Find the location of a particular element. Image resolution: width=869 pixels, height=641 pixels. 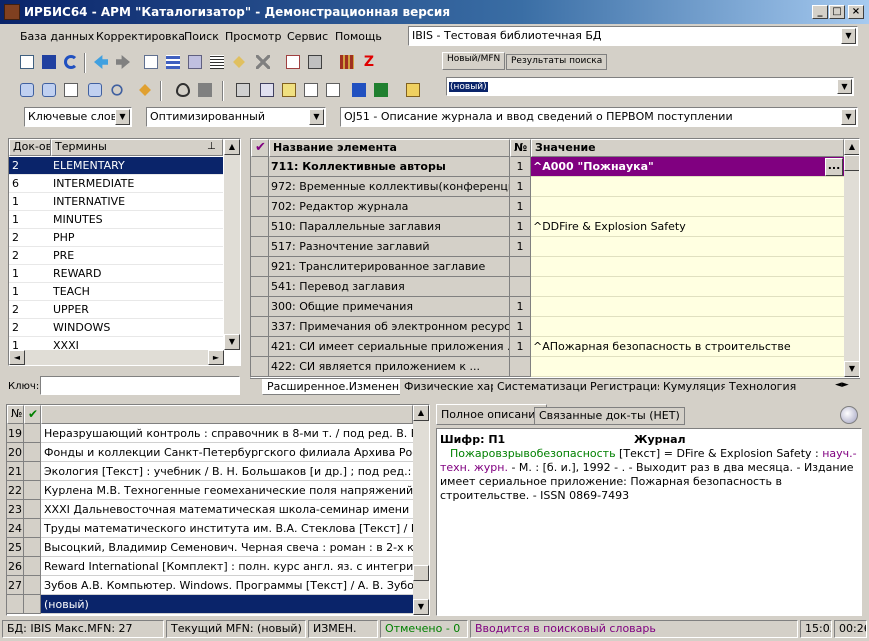

new-doc-icon is located at coordinates (27, 62).